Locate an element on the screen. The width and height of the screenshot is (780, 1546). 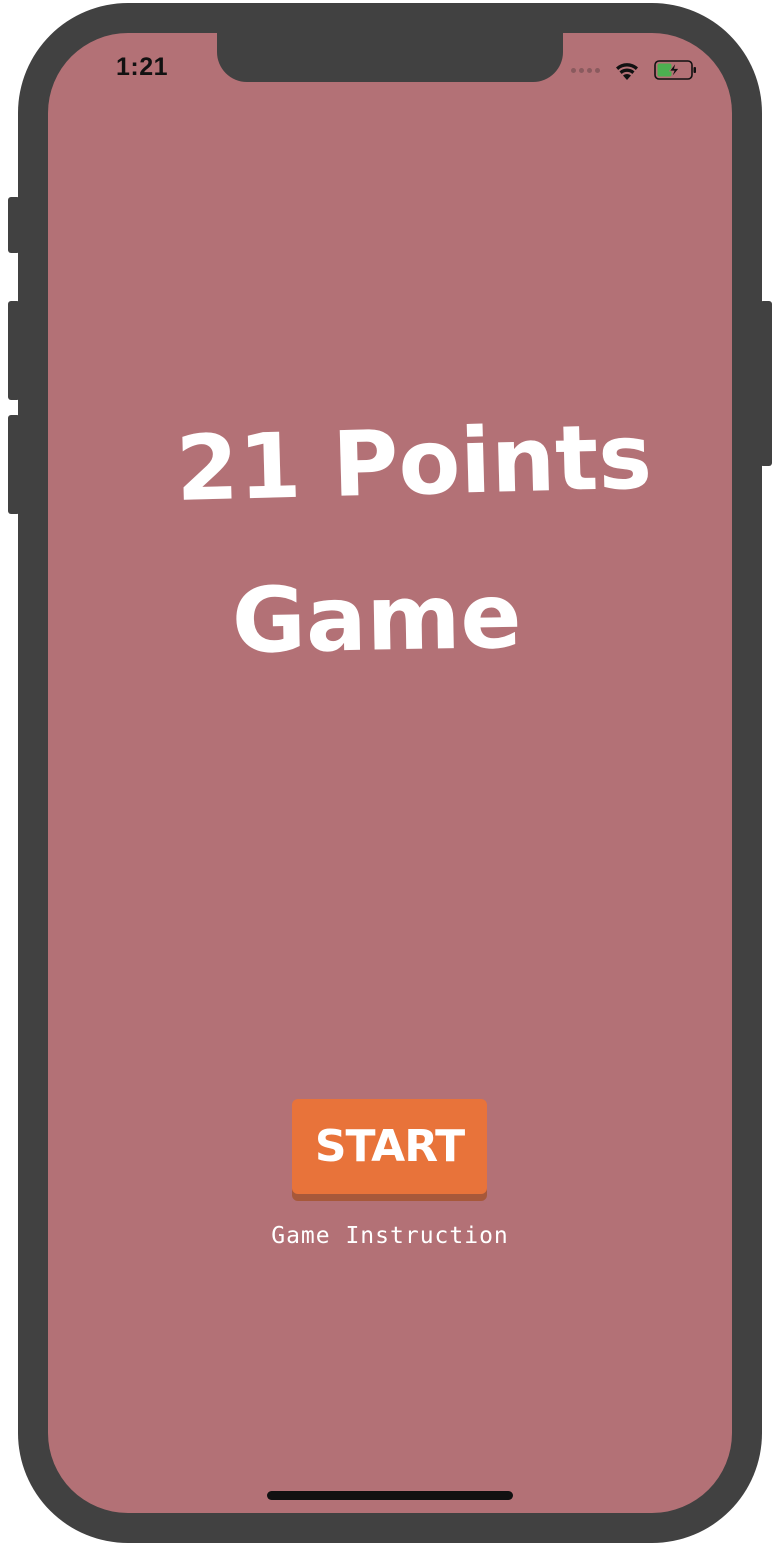
signal-dots-icon is located at coordinates (585, 70).